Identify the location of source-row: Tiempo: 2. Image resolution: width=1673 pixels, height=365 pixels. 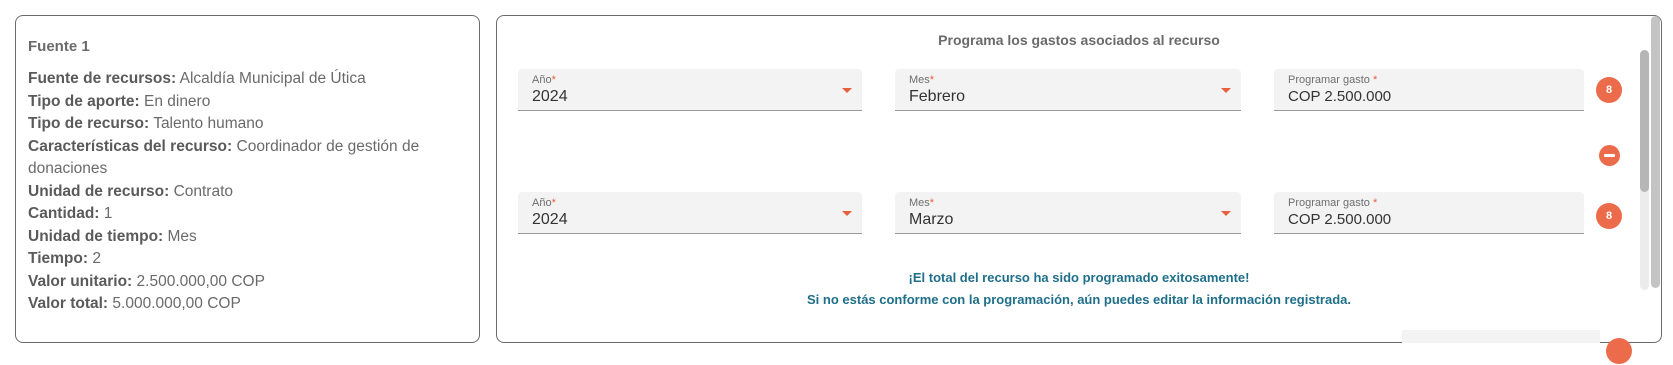
(64, 258).